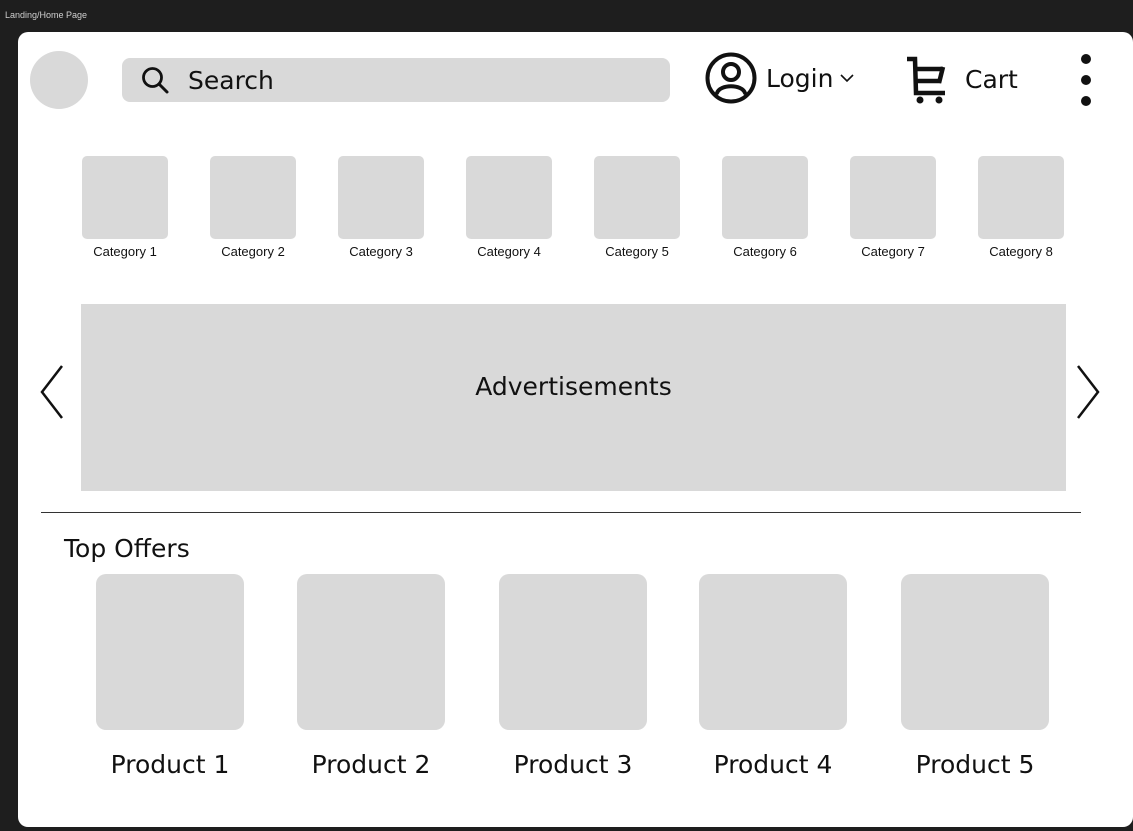  I want to click on category-item: Category 6, so click(765, 207).